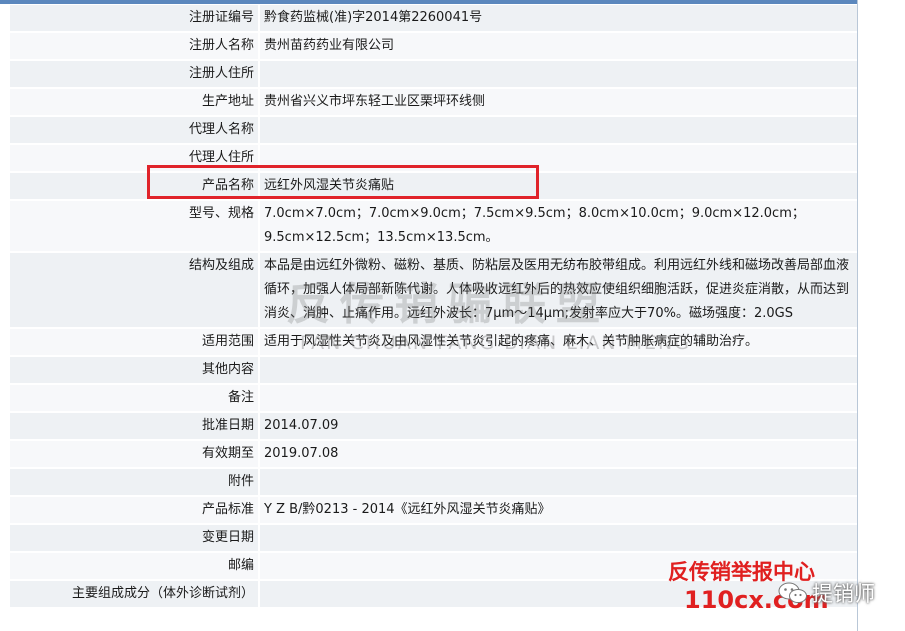 The width and height of the screenshot is (905, 631). What do you see at coordinates (343, 182) in the screenshot?
I see `highlight-box` at bounding box center [343, 182].